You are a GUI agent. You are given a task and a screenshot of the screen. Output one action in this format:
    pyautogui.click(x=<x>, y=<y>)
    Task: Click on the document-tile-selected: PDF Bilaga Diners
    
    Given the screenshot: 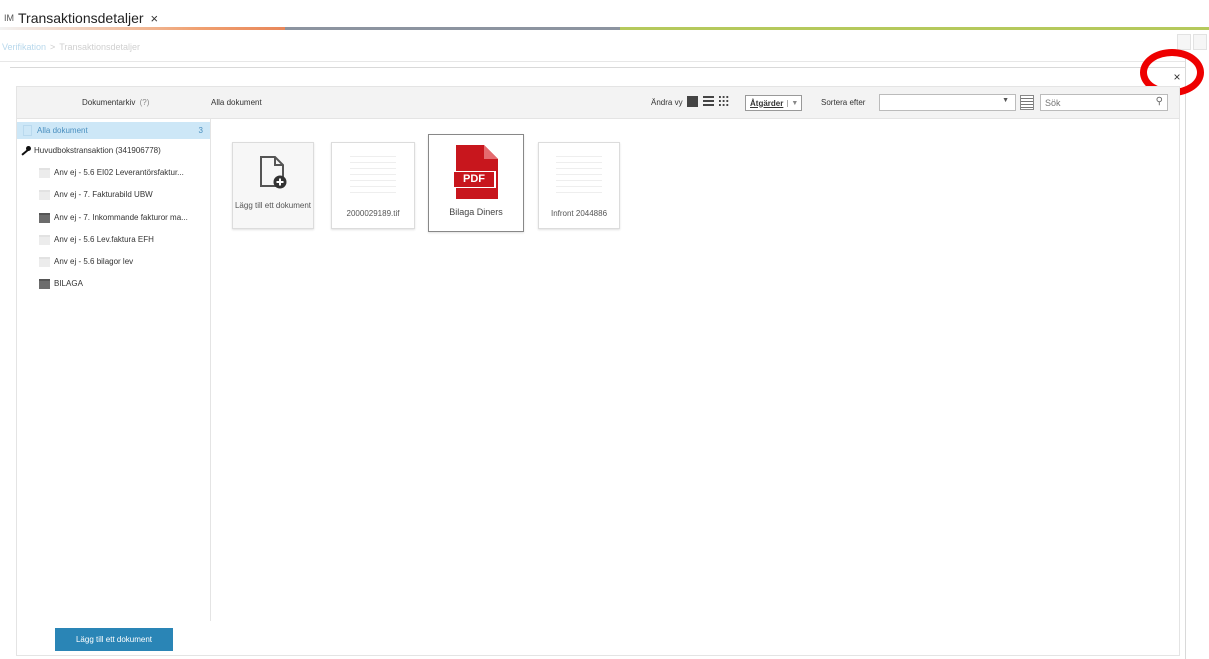 What is the action you would take?
    pyautogui.click(x=476, y=183)
    